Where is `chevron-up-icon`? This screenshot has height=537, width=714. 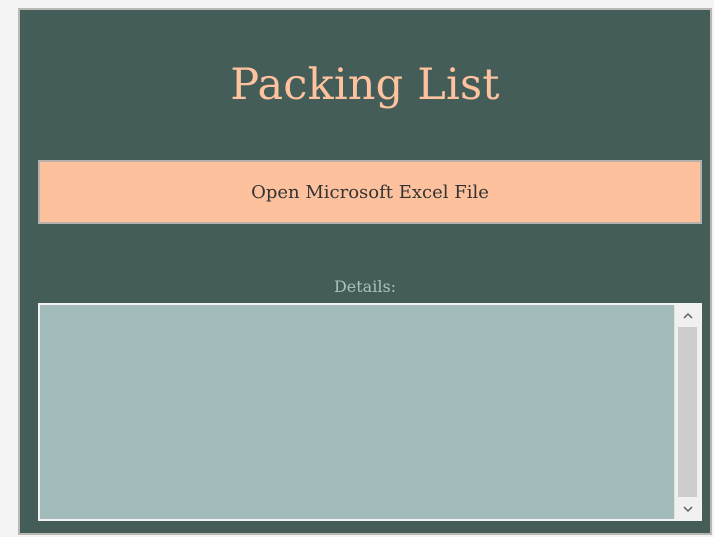 chevron-up-icon is located at coordinates (687, 315).